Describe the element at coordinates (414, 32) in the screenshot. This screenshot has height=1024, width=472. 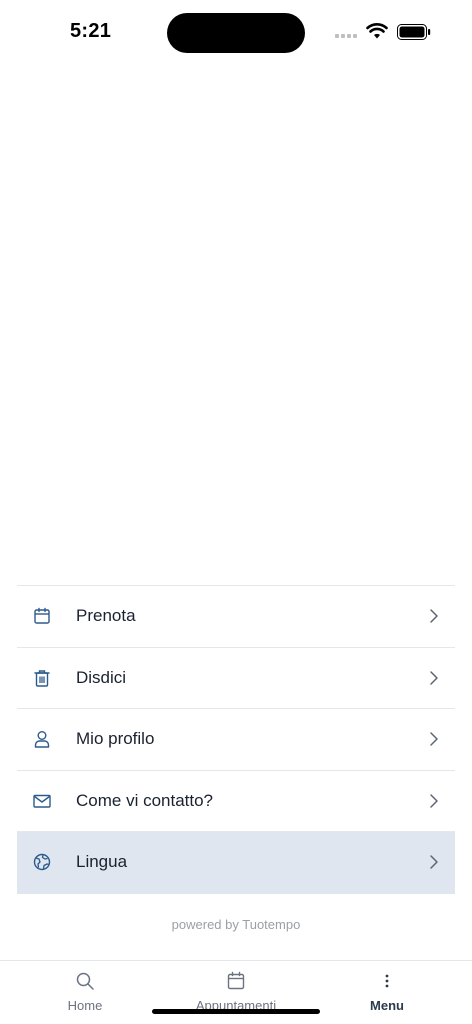
I see `battery-icon` at that location.